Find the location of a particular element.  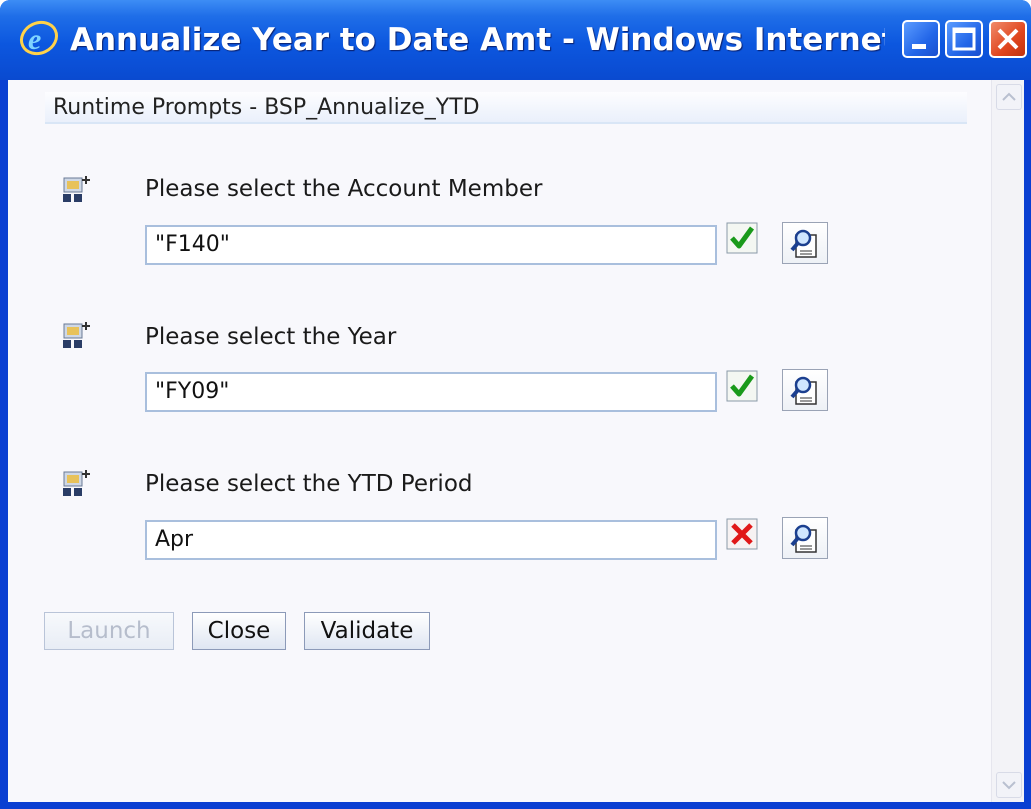

lookup-button-ytd-period is located at coordinates (805, 538).